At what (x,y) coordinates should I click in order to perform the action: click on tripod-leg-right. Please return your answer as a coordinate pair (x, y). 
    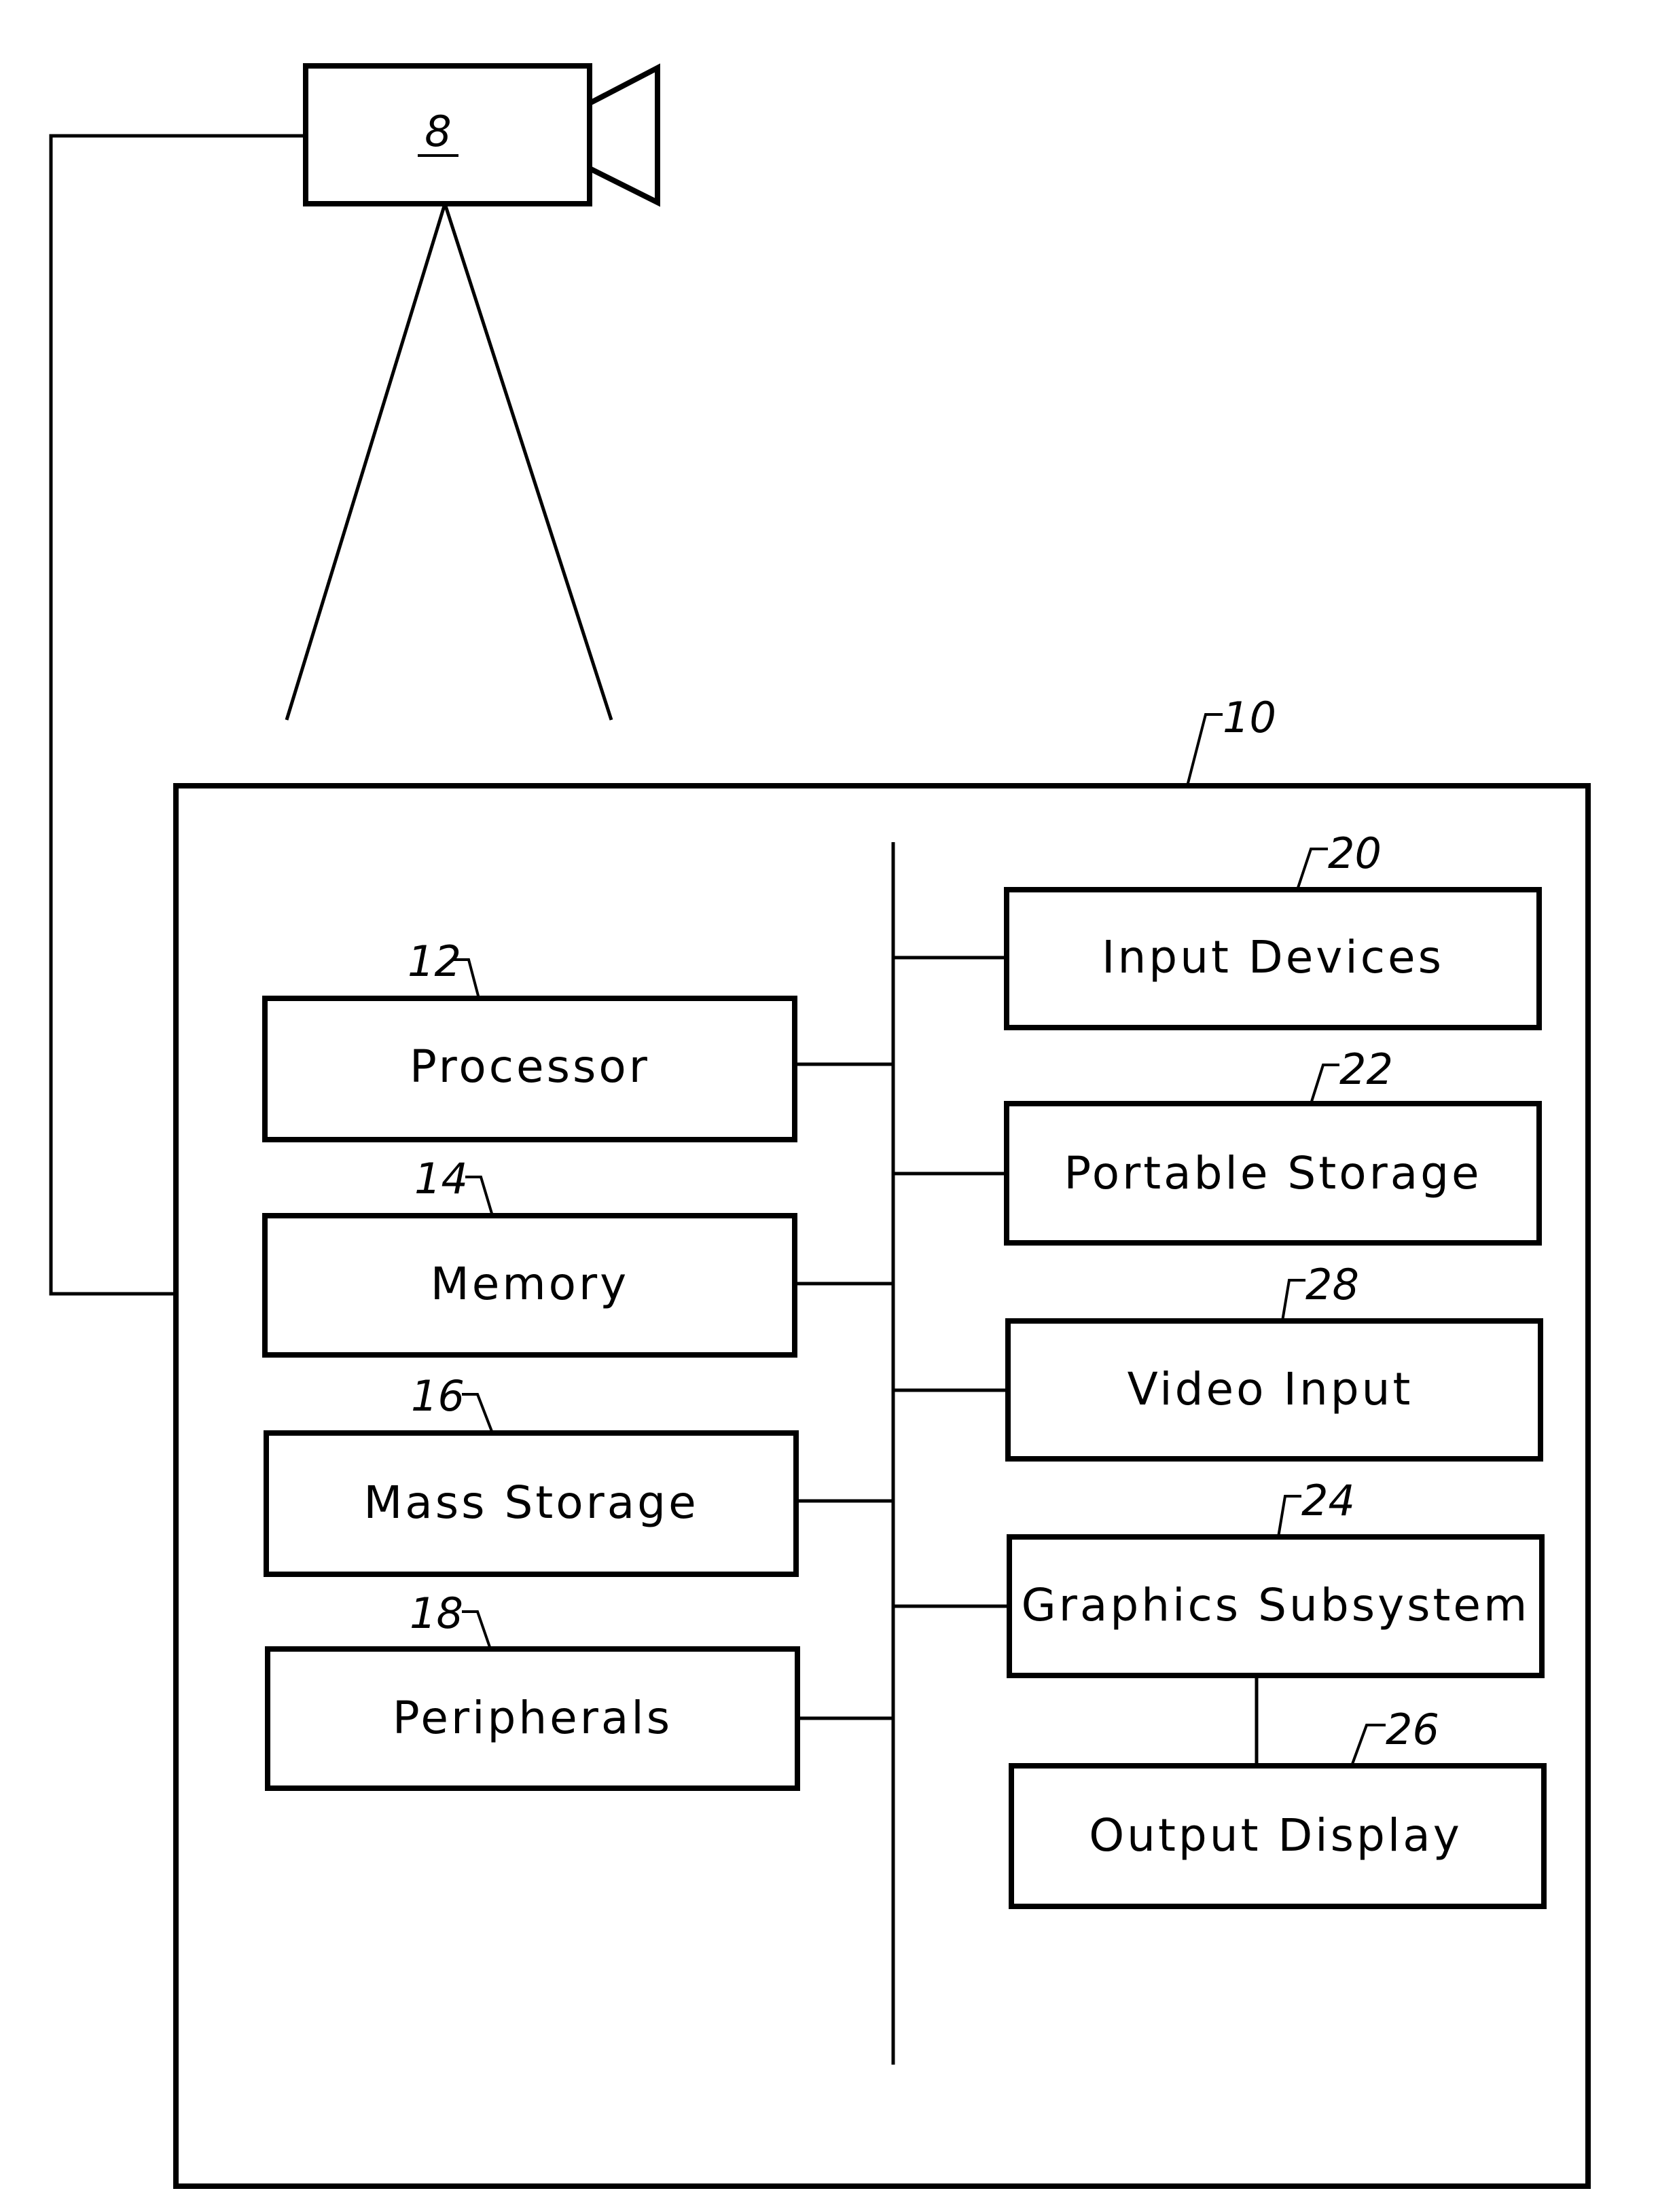
    Looking at the image, I should click on (528, 462).